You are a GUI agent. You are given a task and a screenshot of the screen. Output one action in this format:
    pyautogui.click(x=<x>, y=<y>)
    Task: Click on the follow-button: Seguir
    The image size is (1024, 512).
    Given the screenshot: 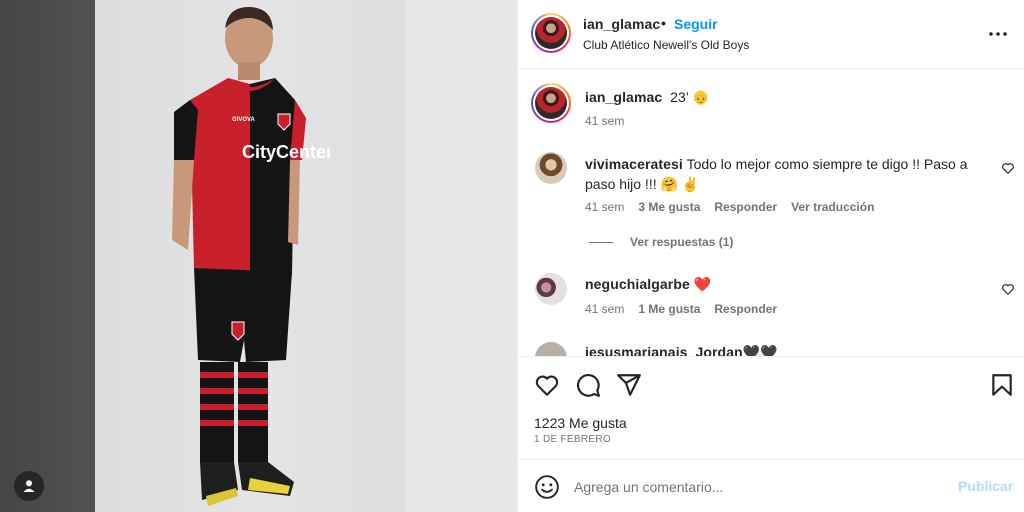 What is the action you would take?
    pyautogui.click(x=696, y=24)
    